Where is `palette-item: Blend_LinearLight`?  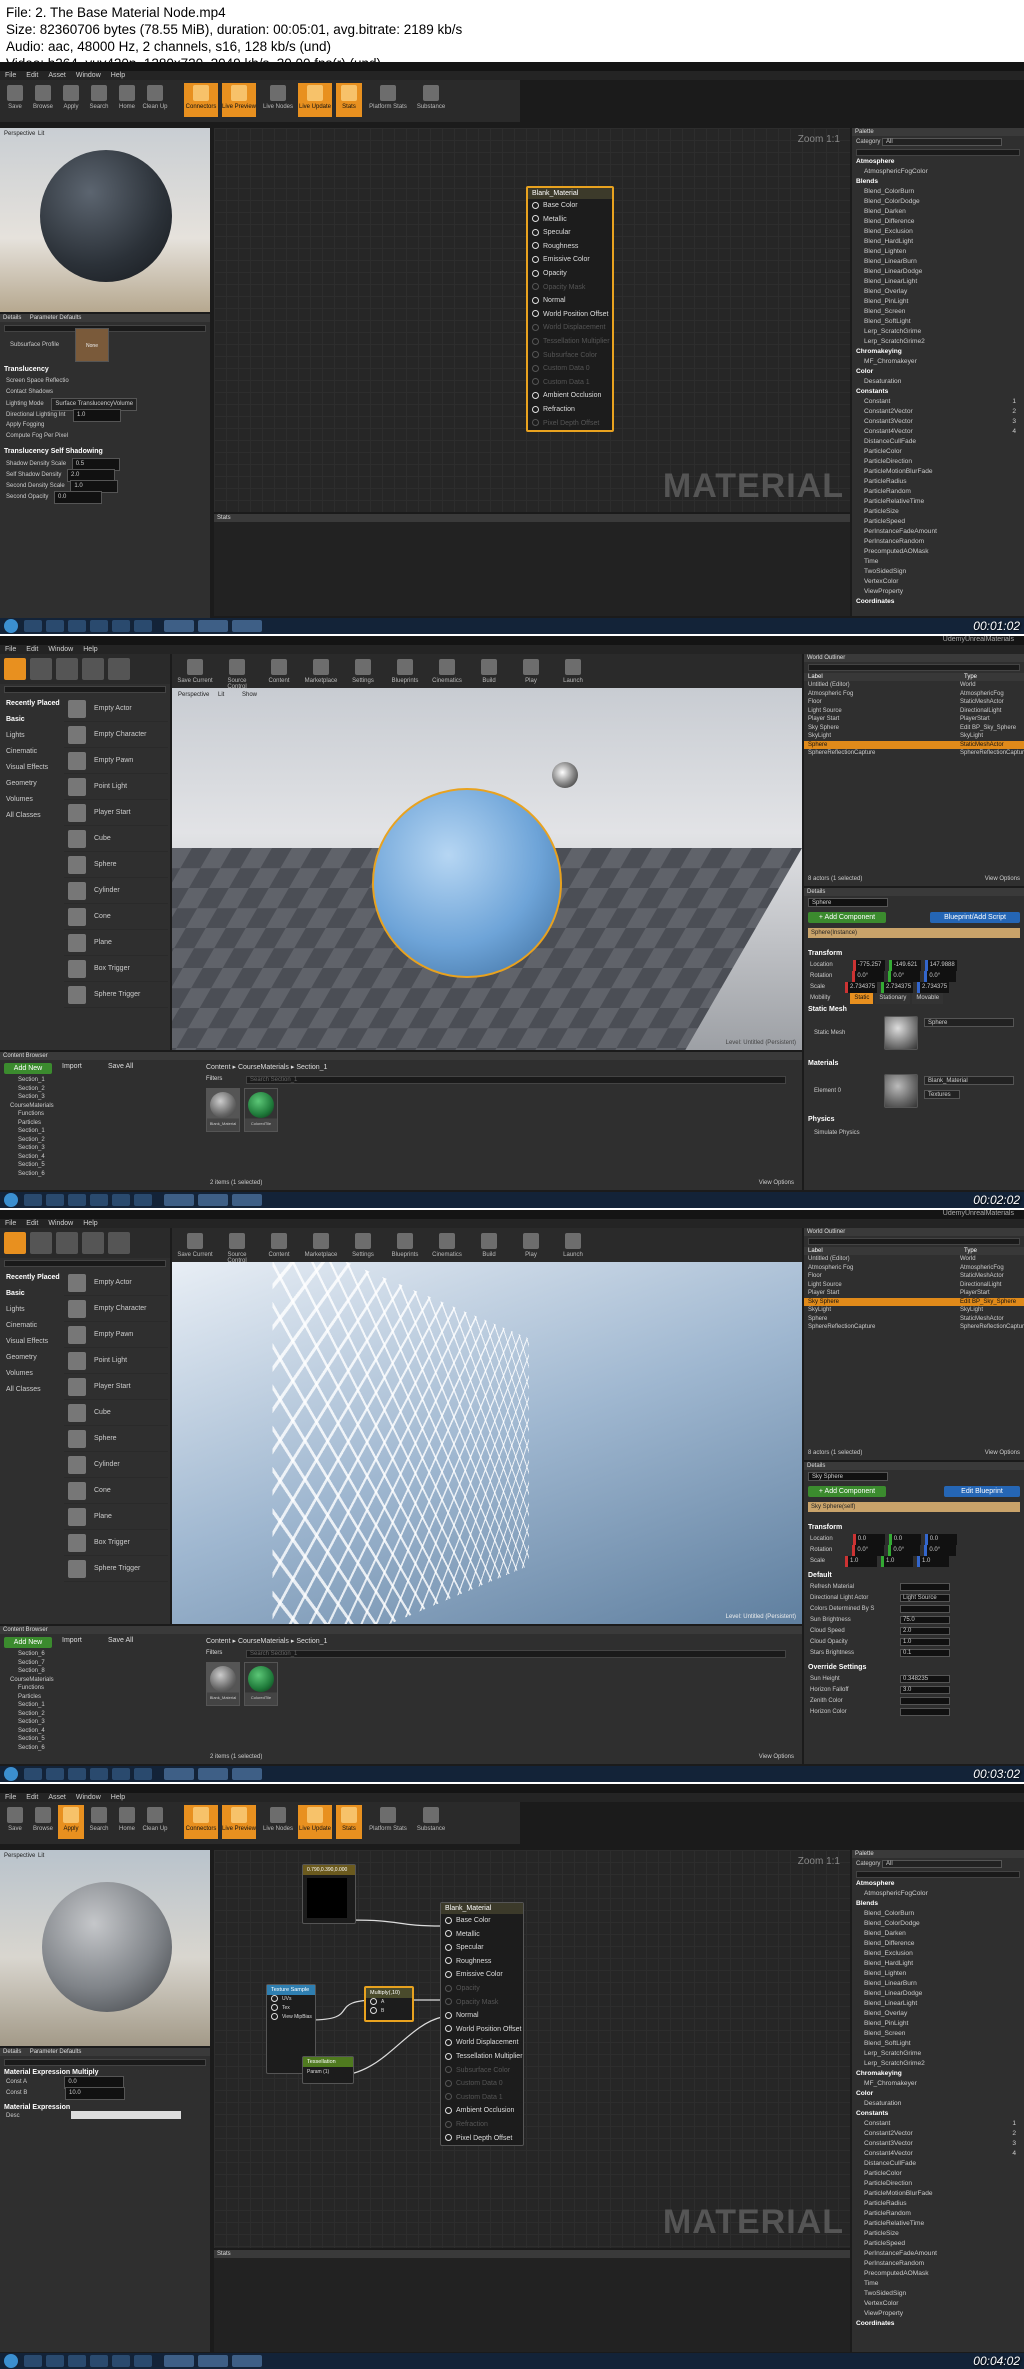
palette-item: Blend_LinearLight is located at coordinates (940, 282).